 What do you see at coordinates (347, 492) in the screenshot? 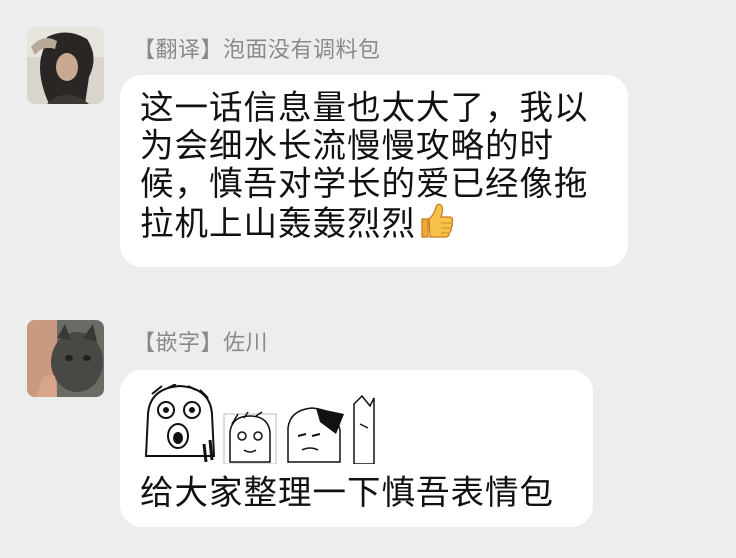
I see `message-text: 给大家整理一下慎吾表情包` at bounding box center [347, 492].